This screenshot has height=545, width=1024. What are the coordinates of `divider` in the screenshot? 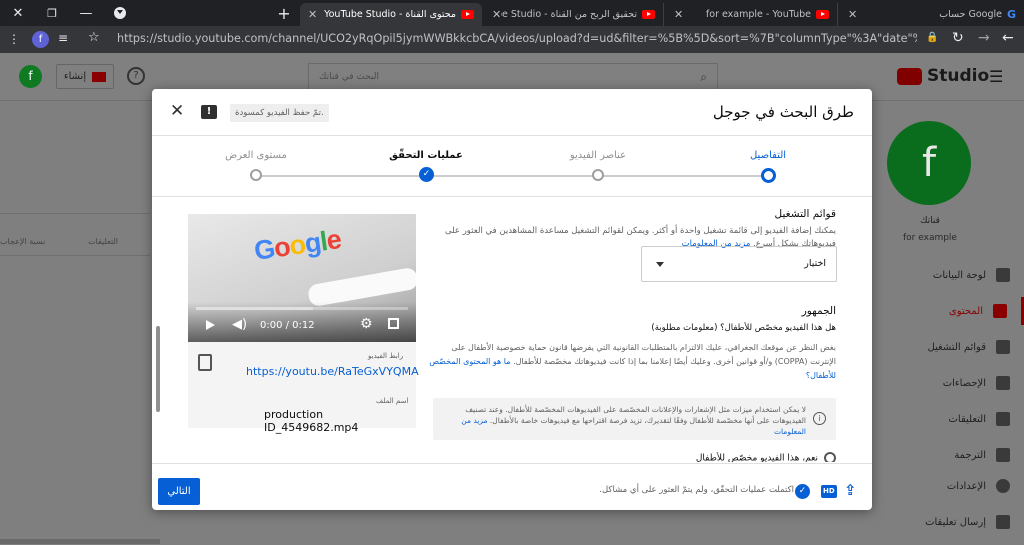 It's located at (75, 213).